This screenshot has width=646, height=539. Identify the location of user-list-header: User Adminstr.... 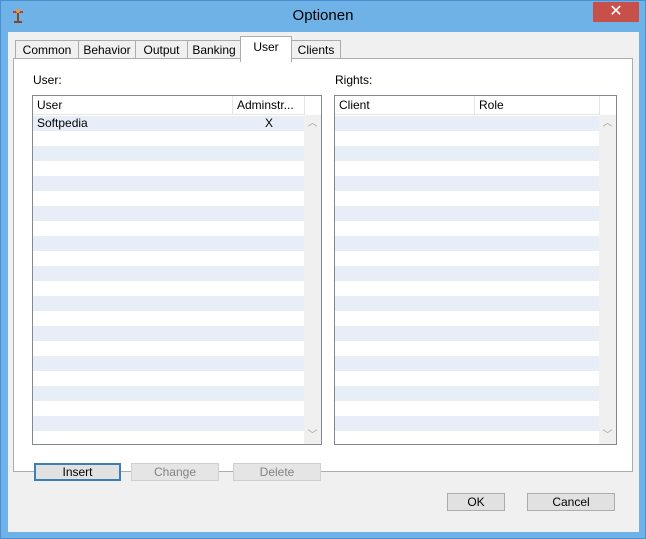
(169, 105).